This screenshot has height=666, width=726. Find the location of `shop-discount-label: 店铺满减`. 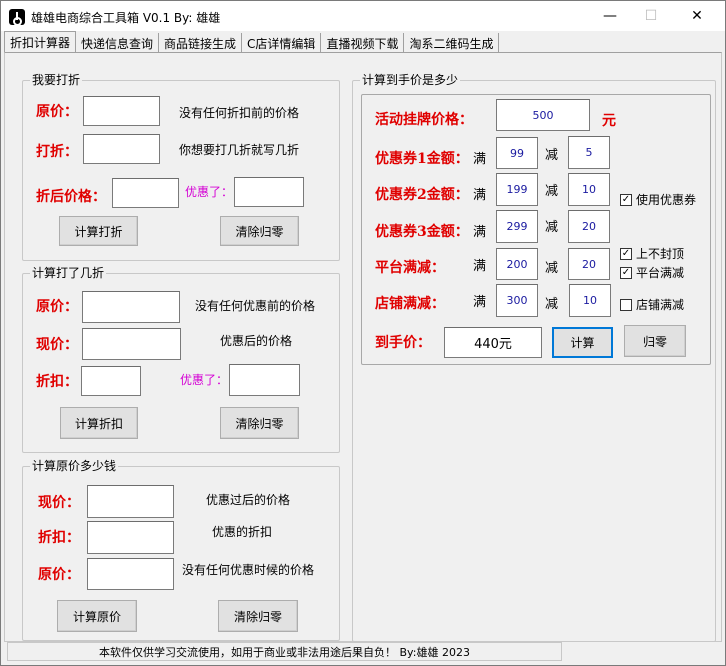

shop-discount-label: 店铺满减 is located at coordinates (660, 305).